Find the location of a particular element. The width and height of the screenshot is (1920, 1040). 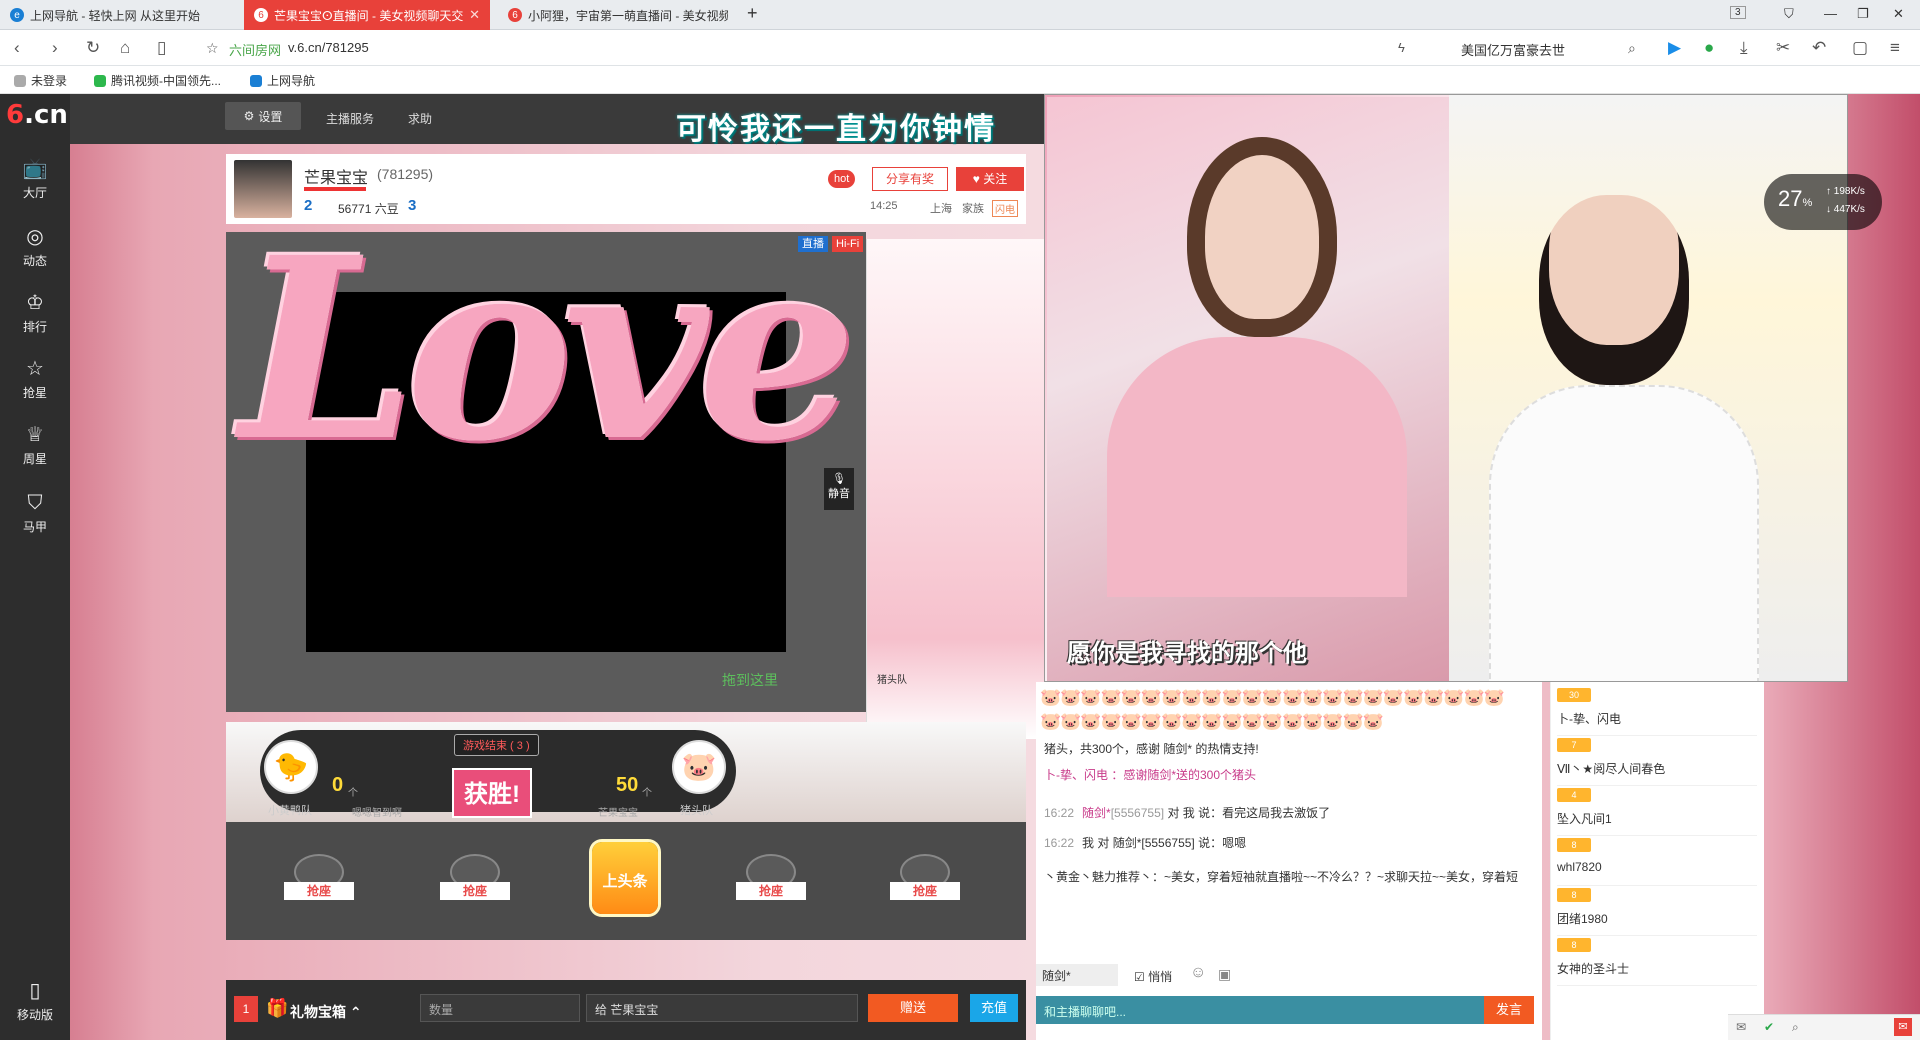

video-person is located at coordinates (1262, 237).